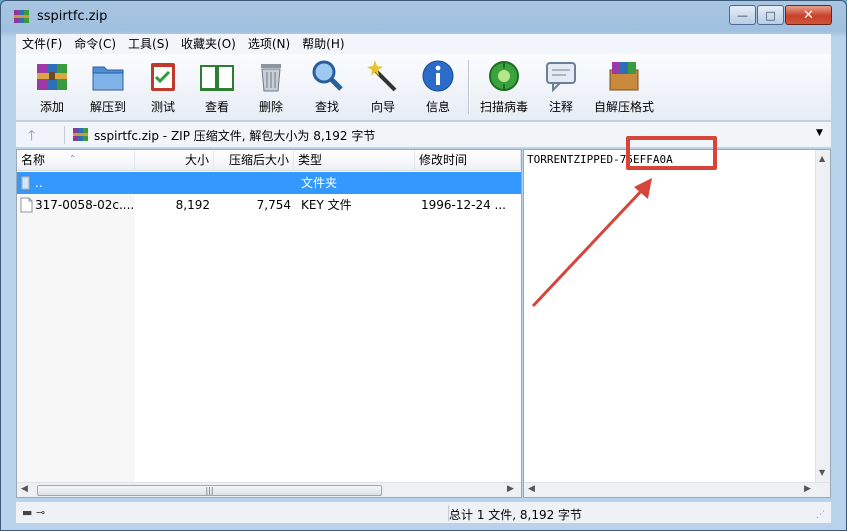  I want to click on file-type: 文件夹, so click(319, 183).